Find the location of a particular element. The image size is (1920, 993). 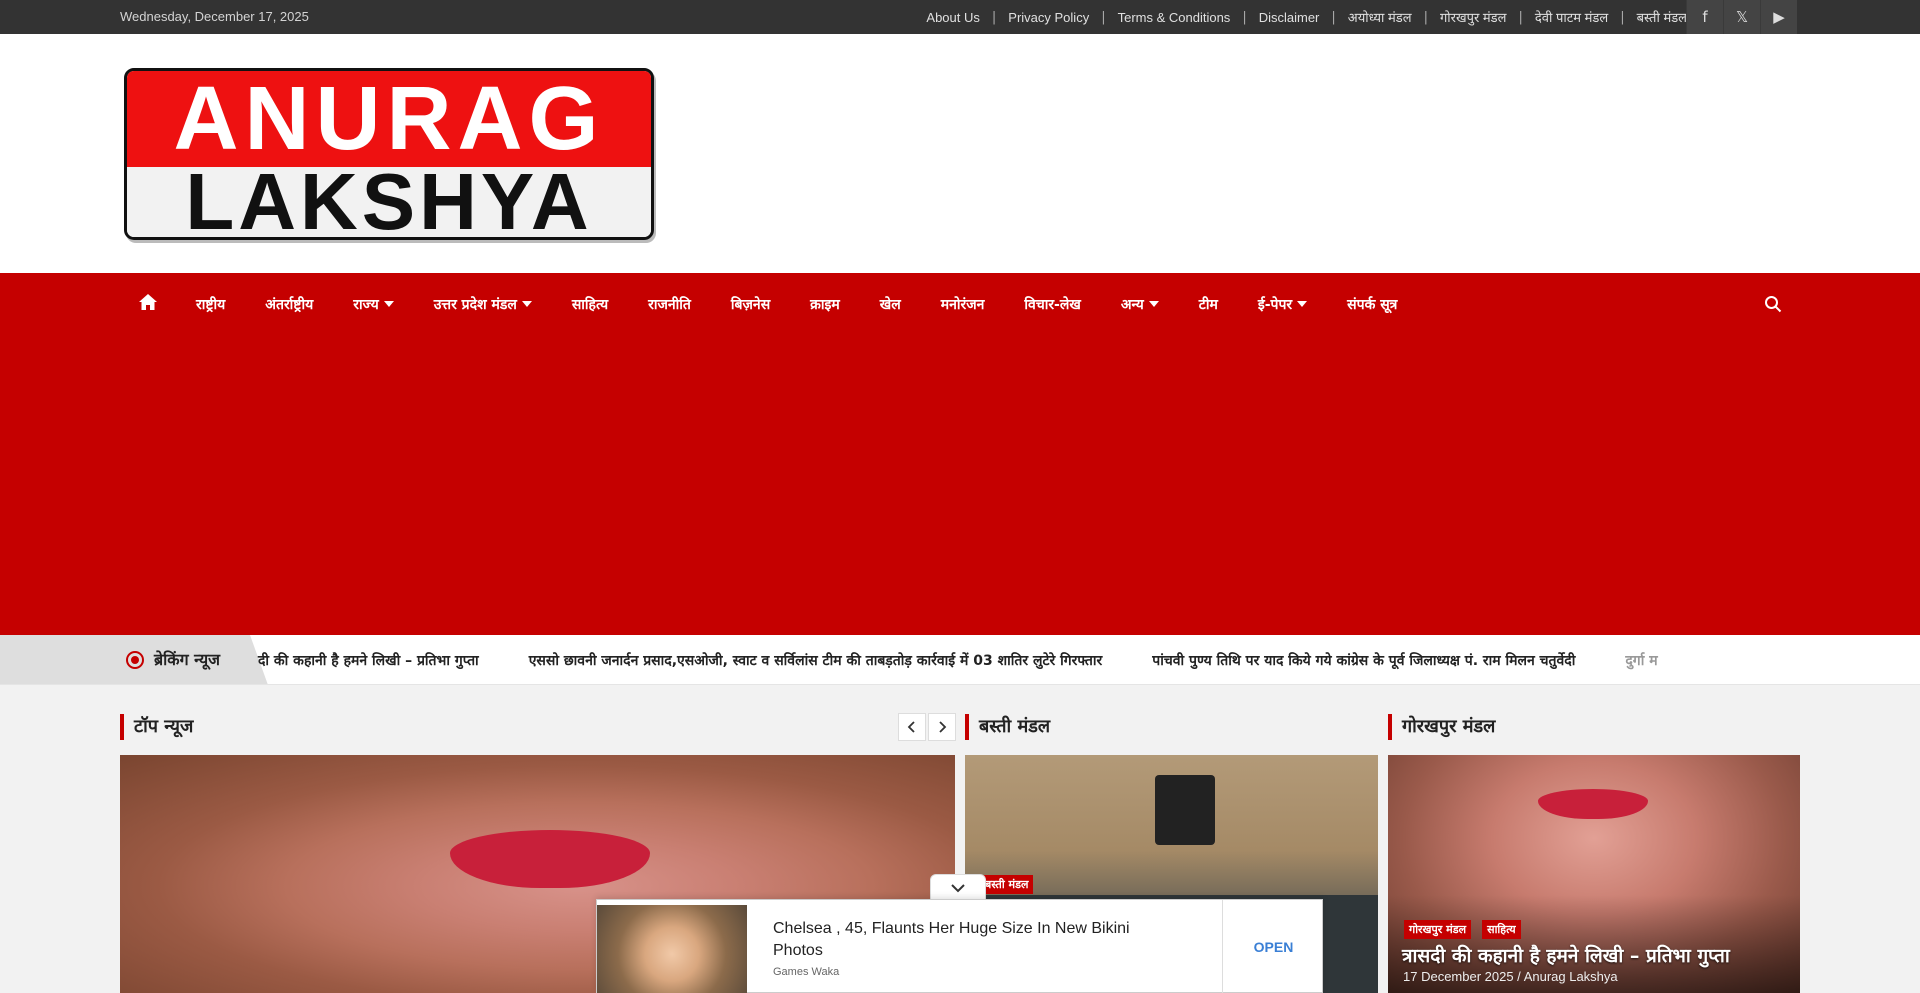

nav-item-label: साहित्य is located at coordinates (590, 304).